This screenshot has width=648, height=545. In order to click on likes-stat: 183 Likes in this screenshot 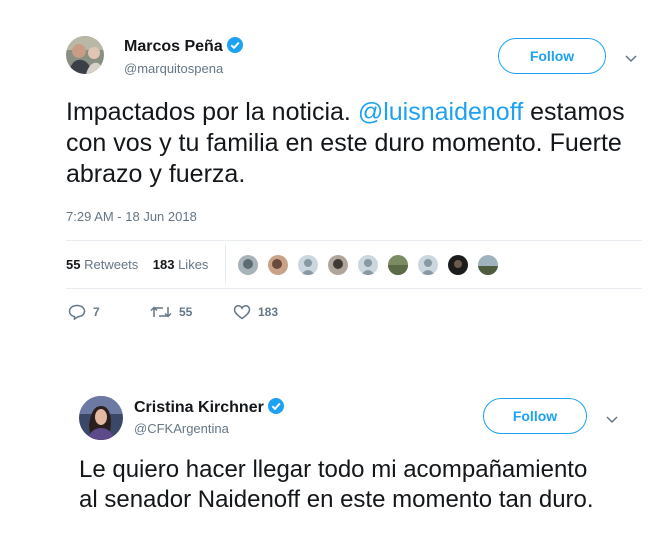, I will do `click(181, 264)`.